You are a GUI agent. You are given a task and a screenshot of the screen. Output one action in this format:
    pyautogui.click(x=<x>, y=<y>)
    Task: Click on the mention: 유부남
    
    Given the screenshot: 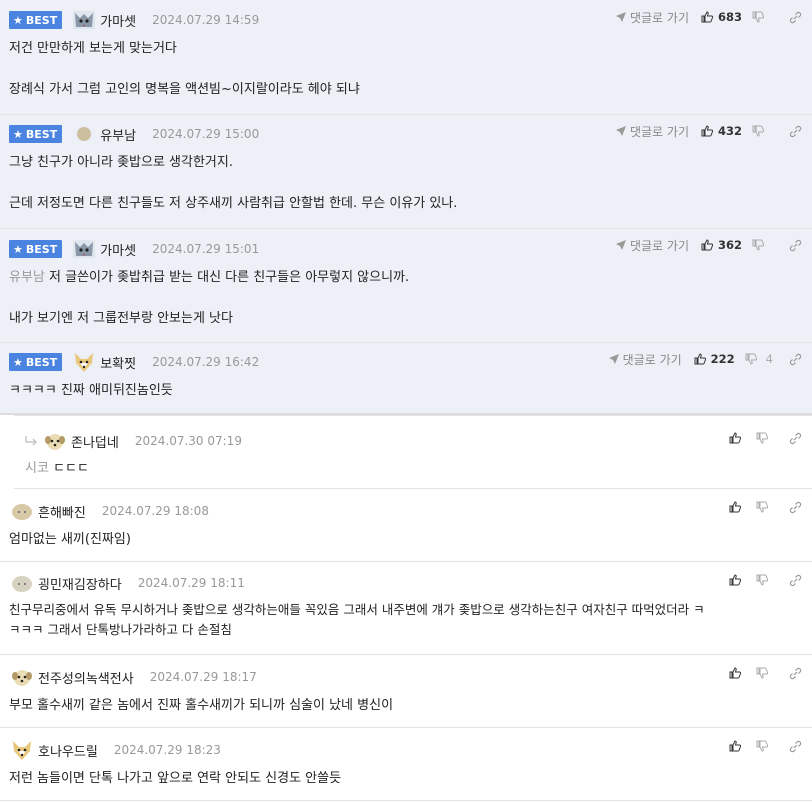 What is the action you would take?
    pyautogui.click(x=27, y=277)
    